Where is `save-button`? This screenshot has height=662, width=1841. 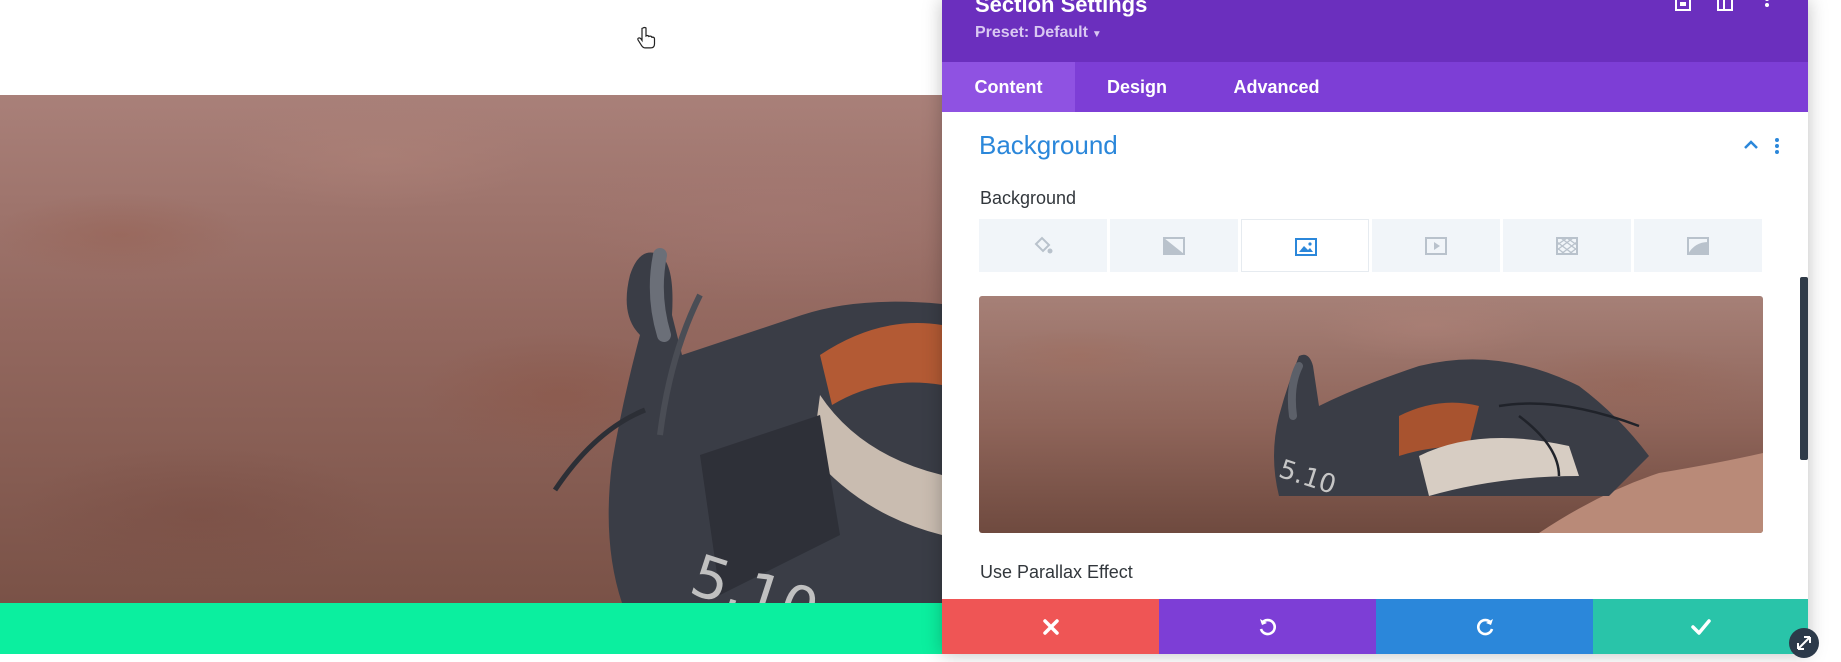 save-button is located at coordinates (1700, 626).